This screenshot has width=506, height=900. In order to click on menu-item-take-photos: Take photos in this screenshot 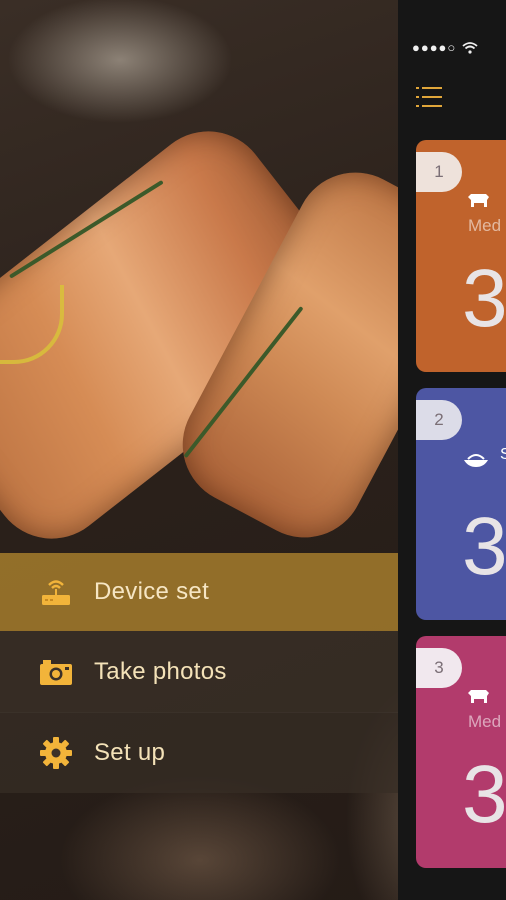, I will do `click(199, 671)`.